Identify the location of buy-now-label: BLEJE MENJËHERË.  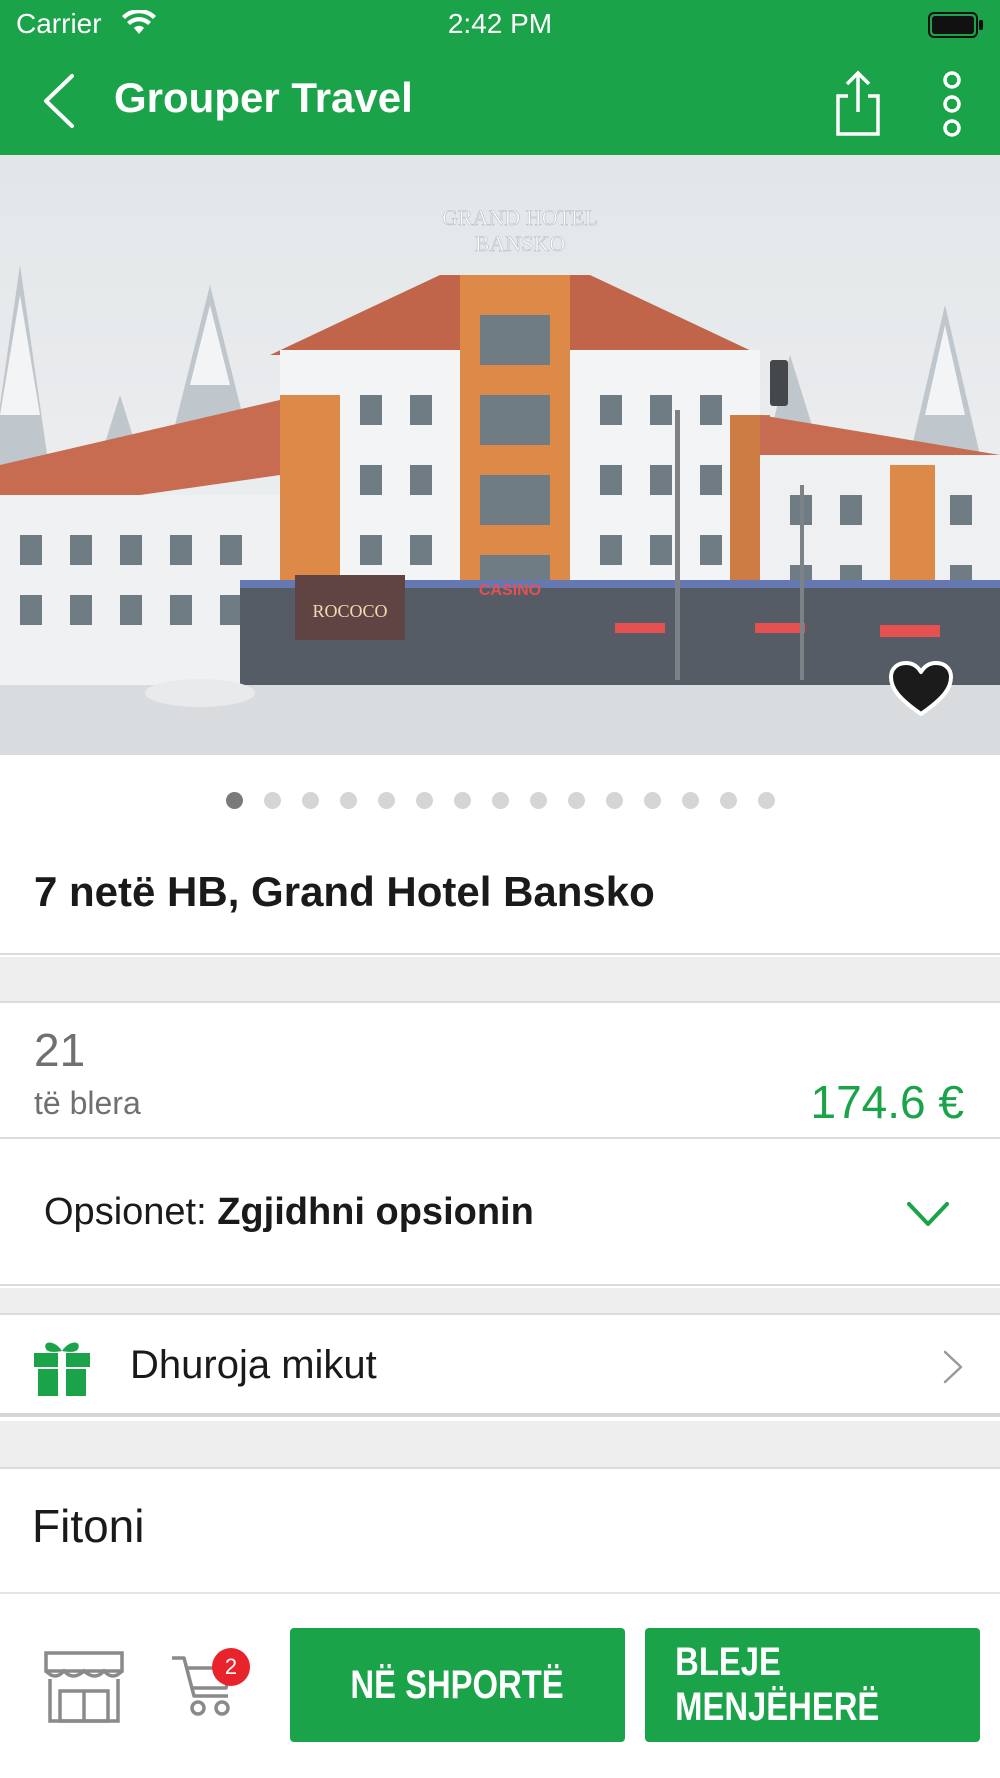
(777, 1684).